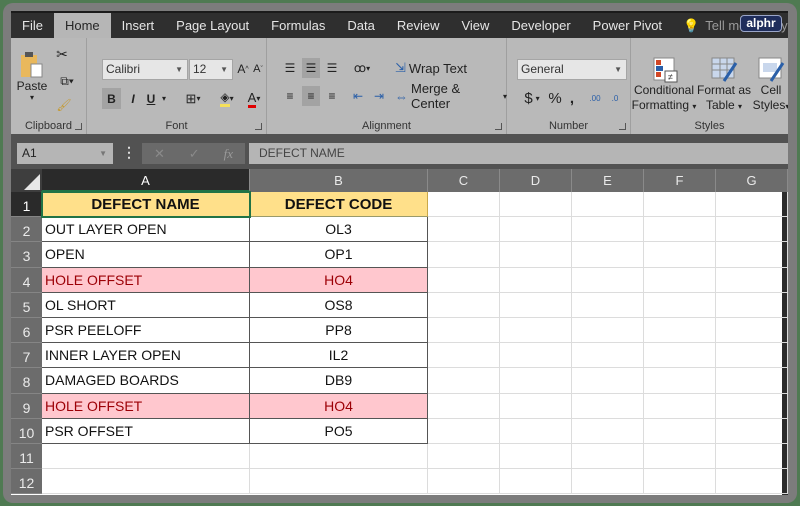 The image size is (800, 506). What do you see at coordinates (26, 356) in the screenshot?
I see `row-header-7: 7` at bounding box center [26, 356].